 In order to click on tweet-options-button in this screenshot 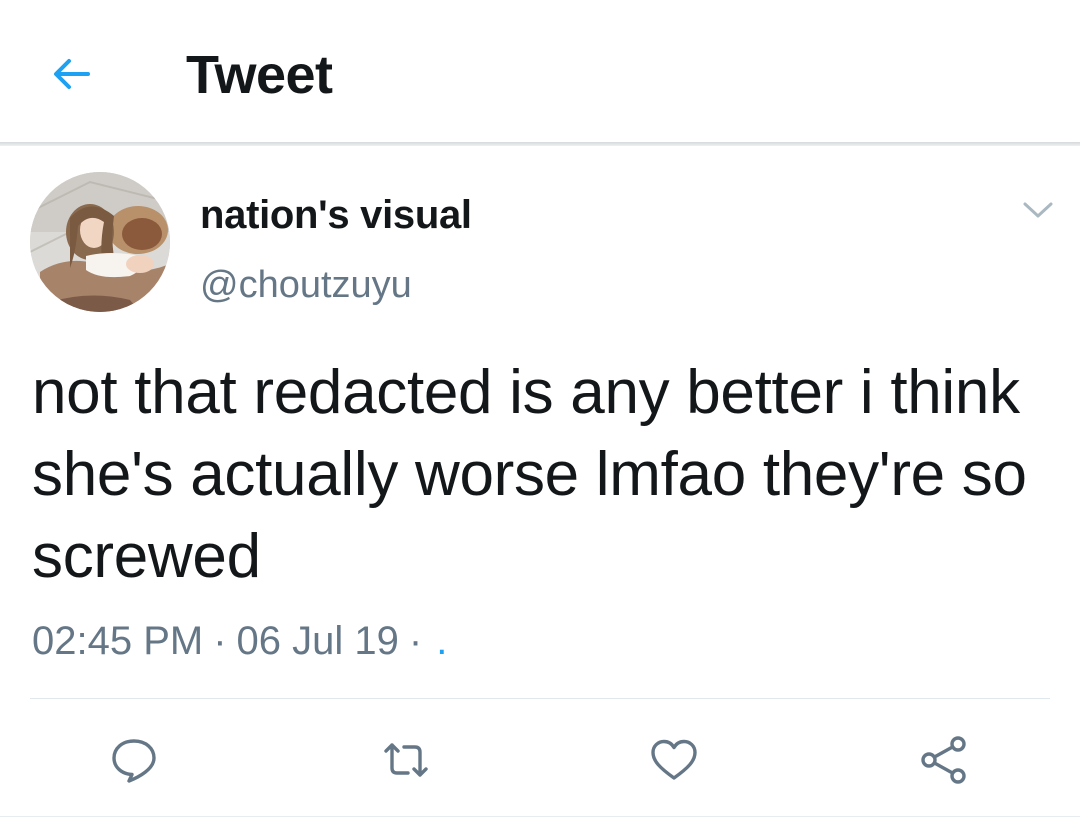, I will do `click(1038, 210)`.